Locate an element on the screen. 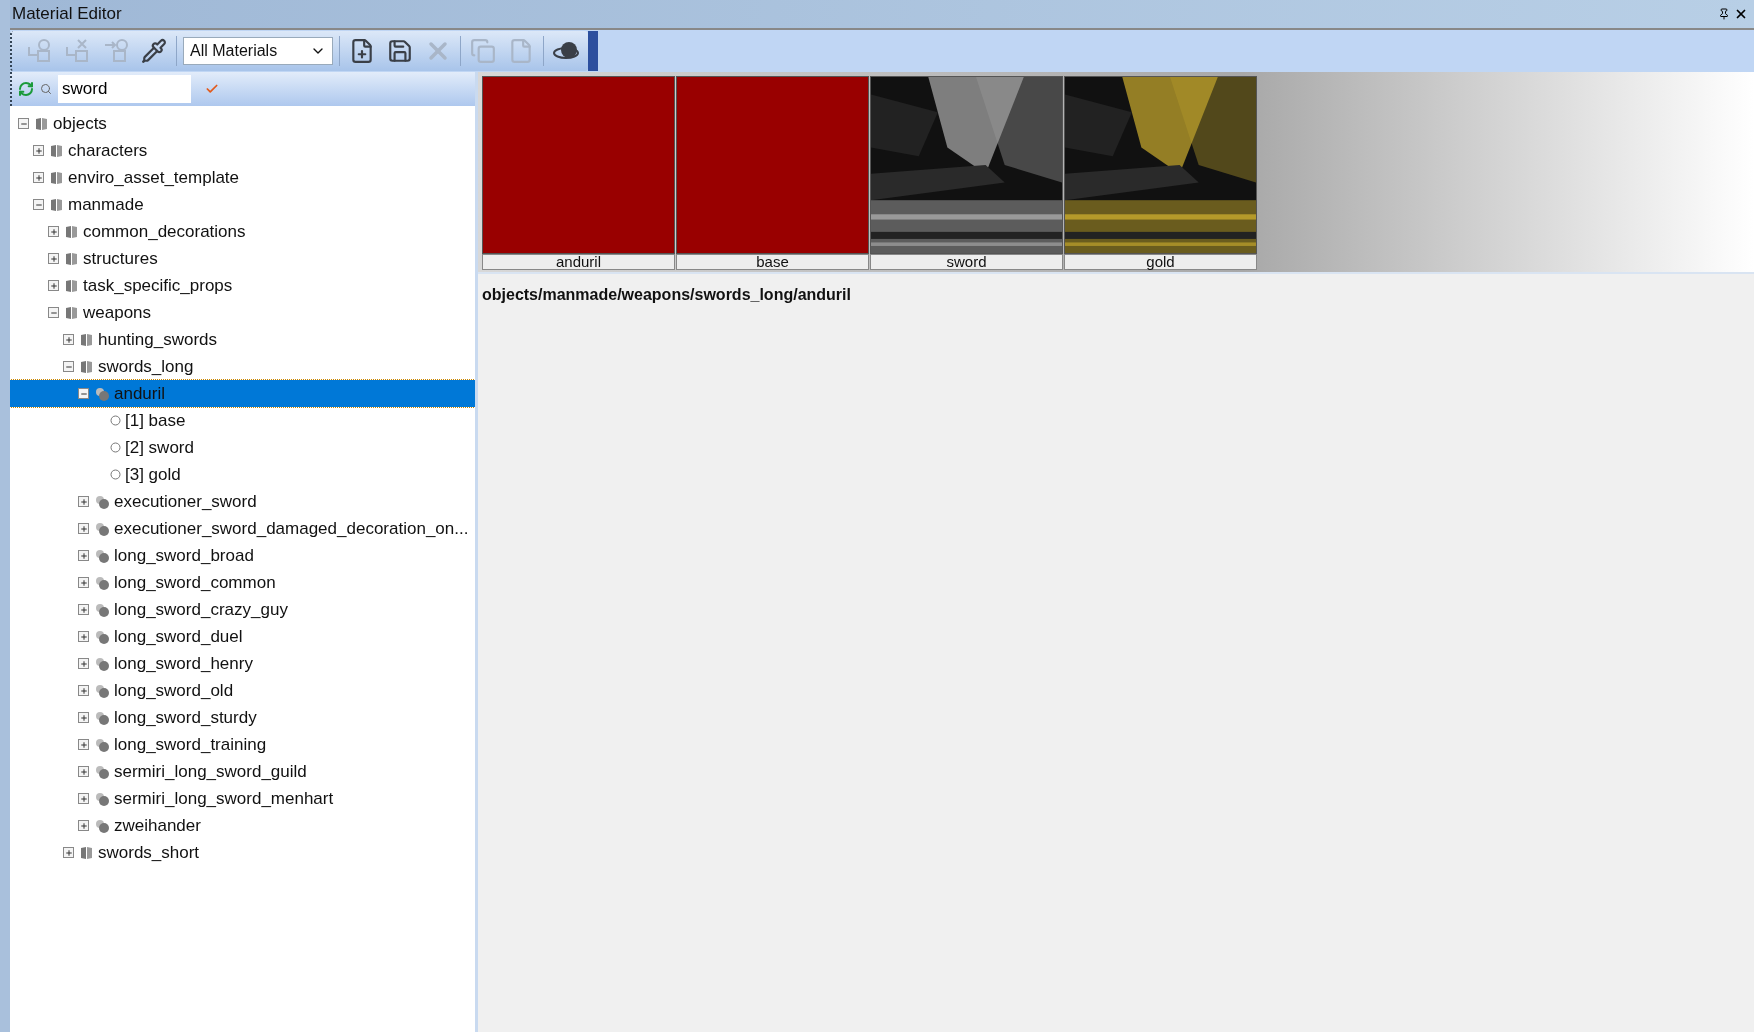 The height and width of the screenshot is (1032, 1754). search-icon is located at coordinates (46, 89).